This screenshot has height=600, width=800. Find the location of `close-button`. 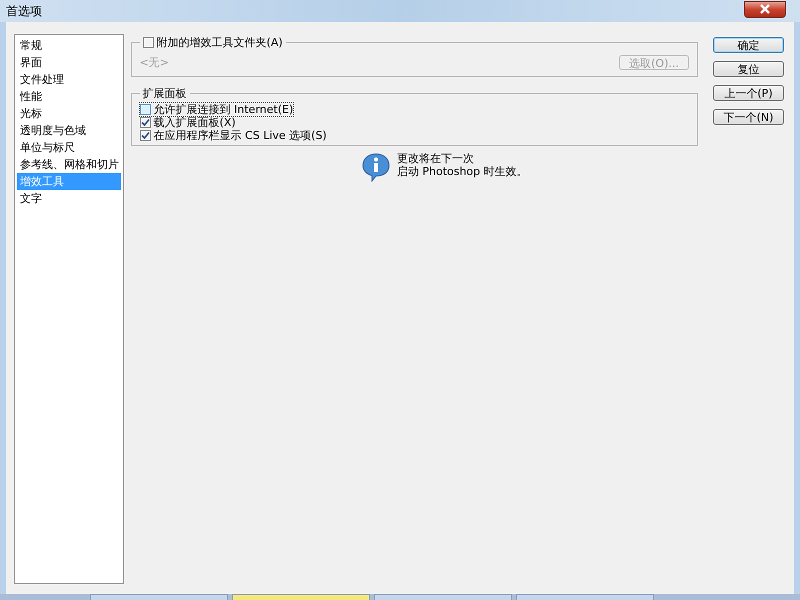

close-button is located at coordinates (765, 9).